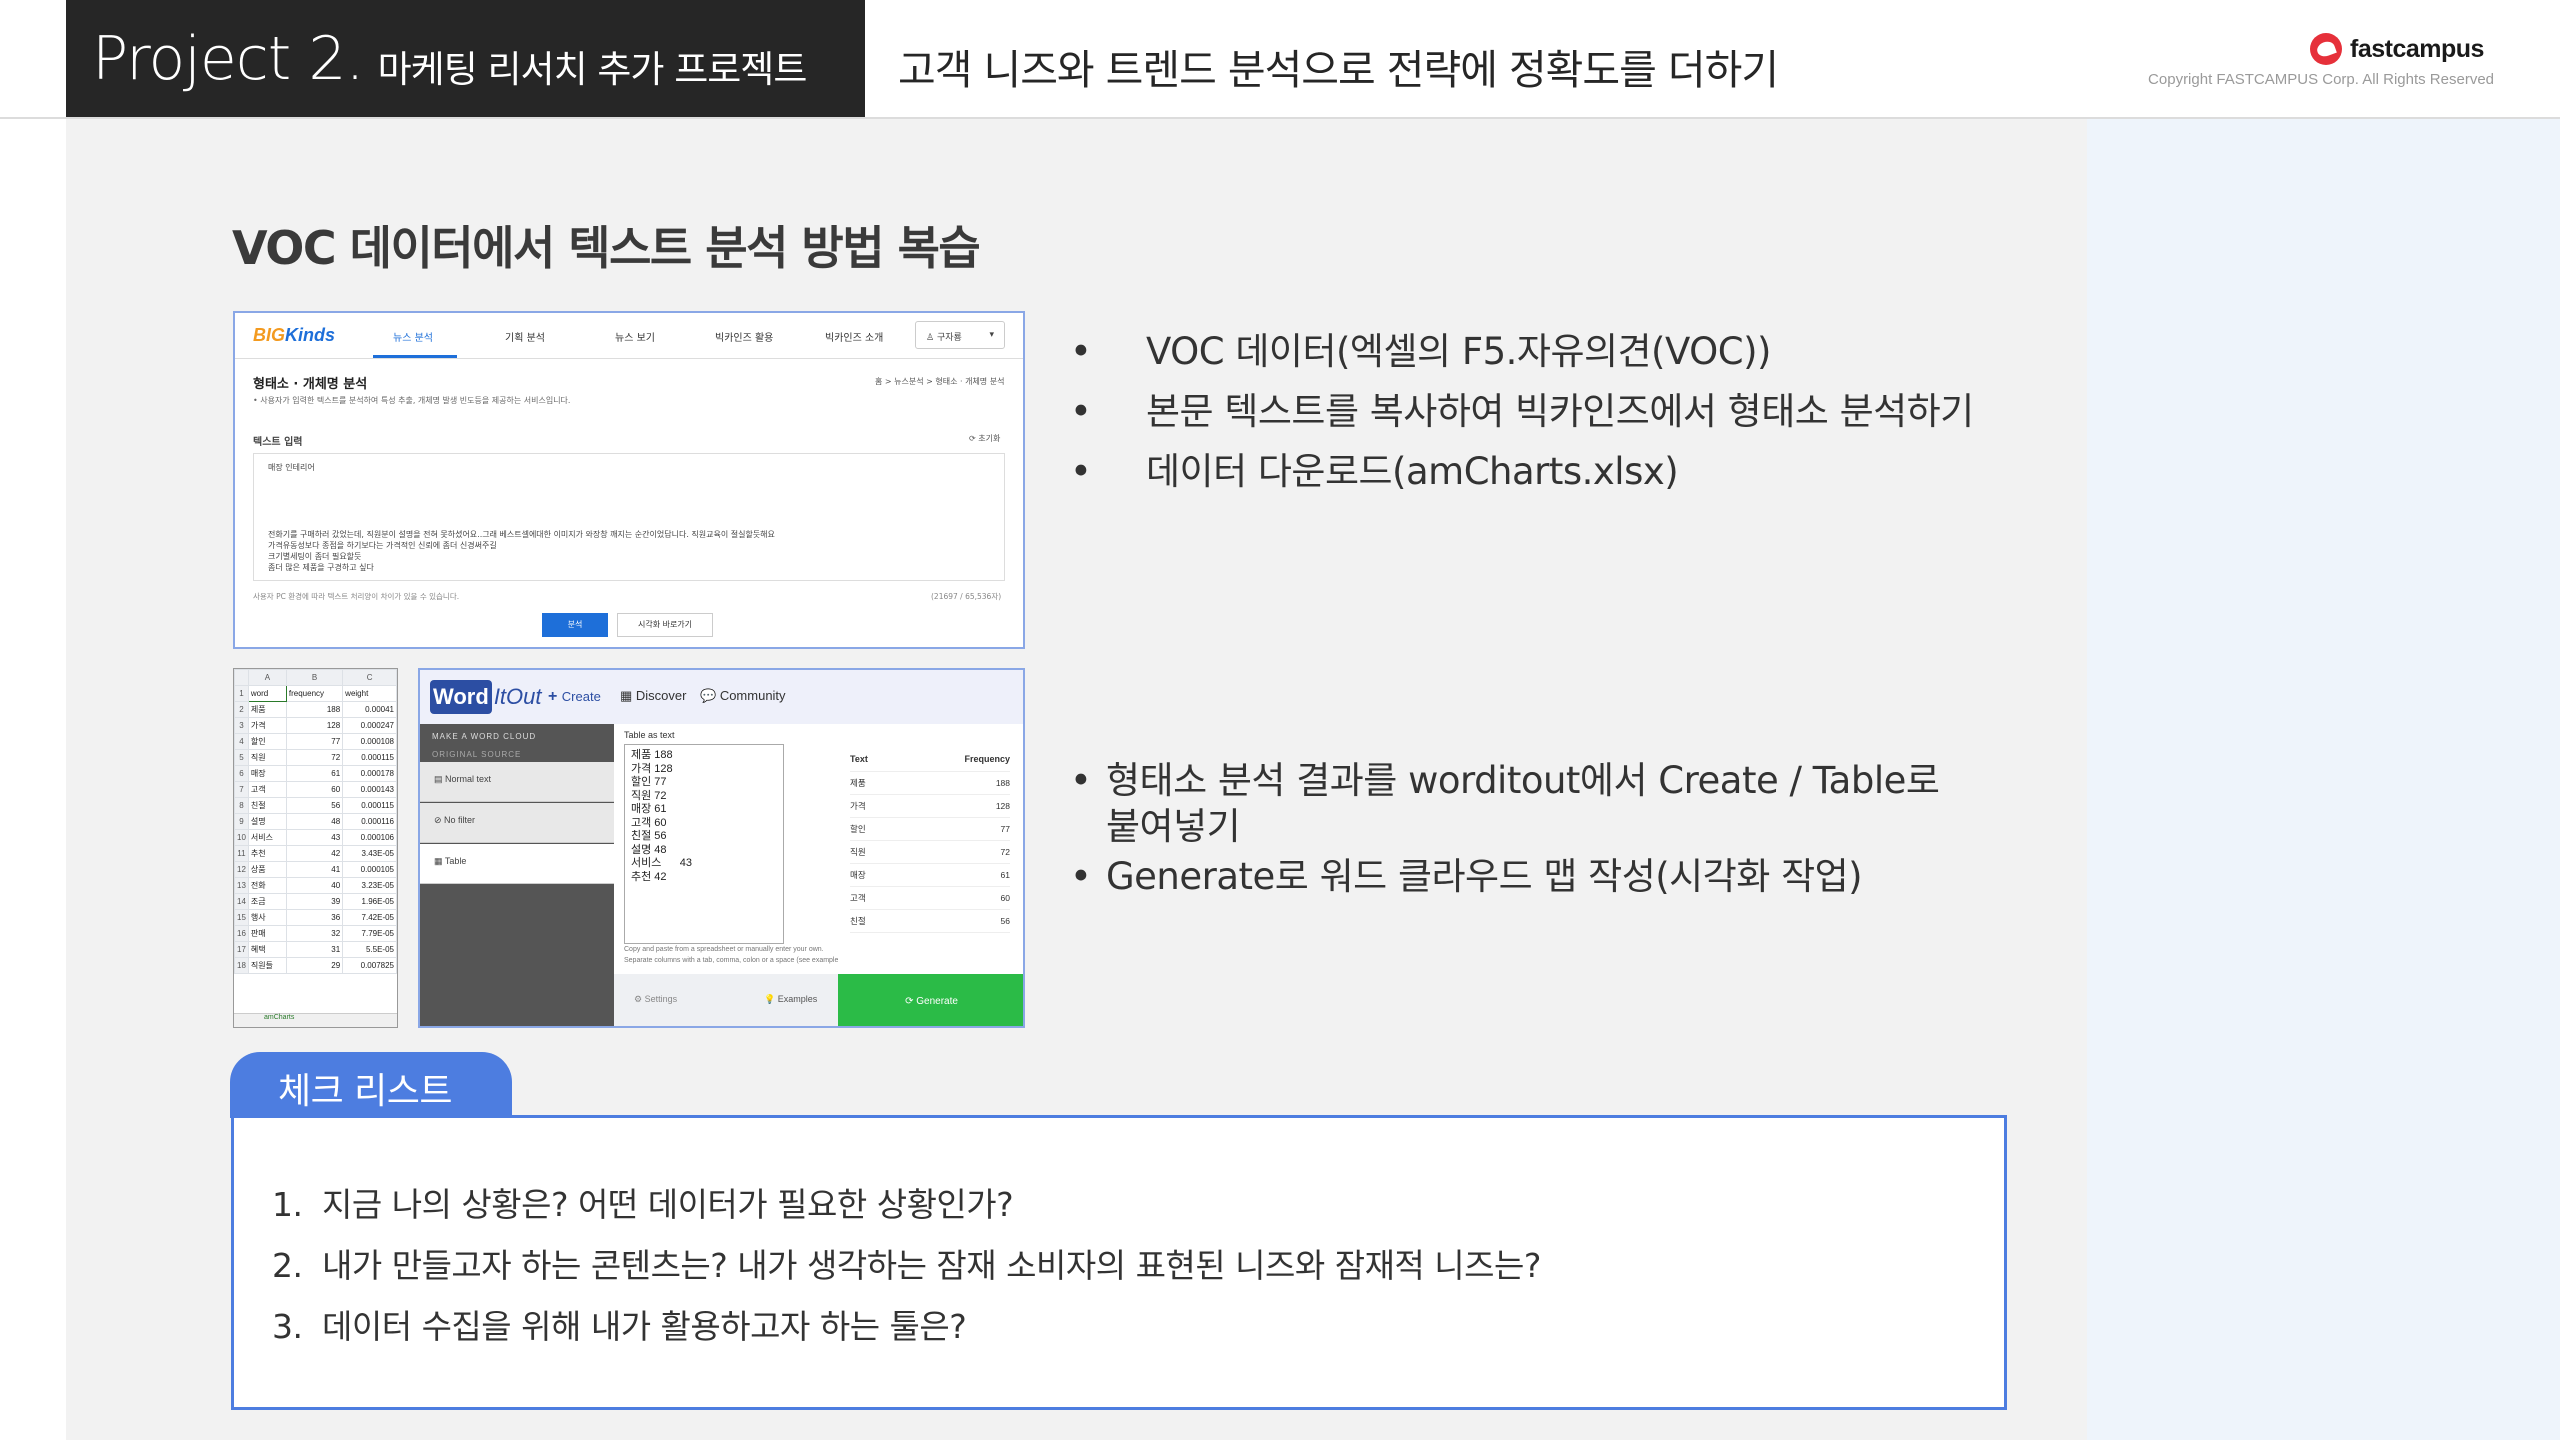 The width and height of the screenshot is (2560, 1440). What do you see at coordinates (369, 773) in the screenshot?
I see `table-cell: 0.000178` at bounding box center [369, 773].